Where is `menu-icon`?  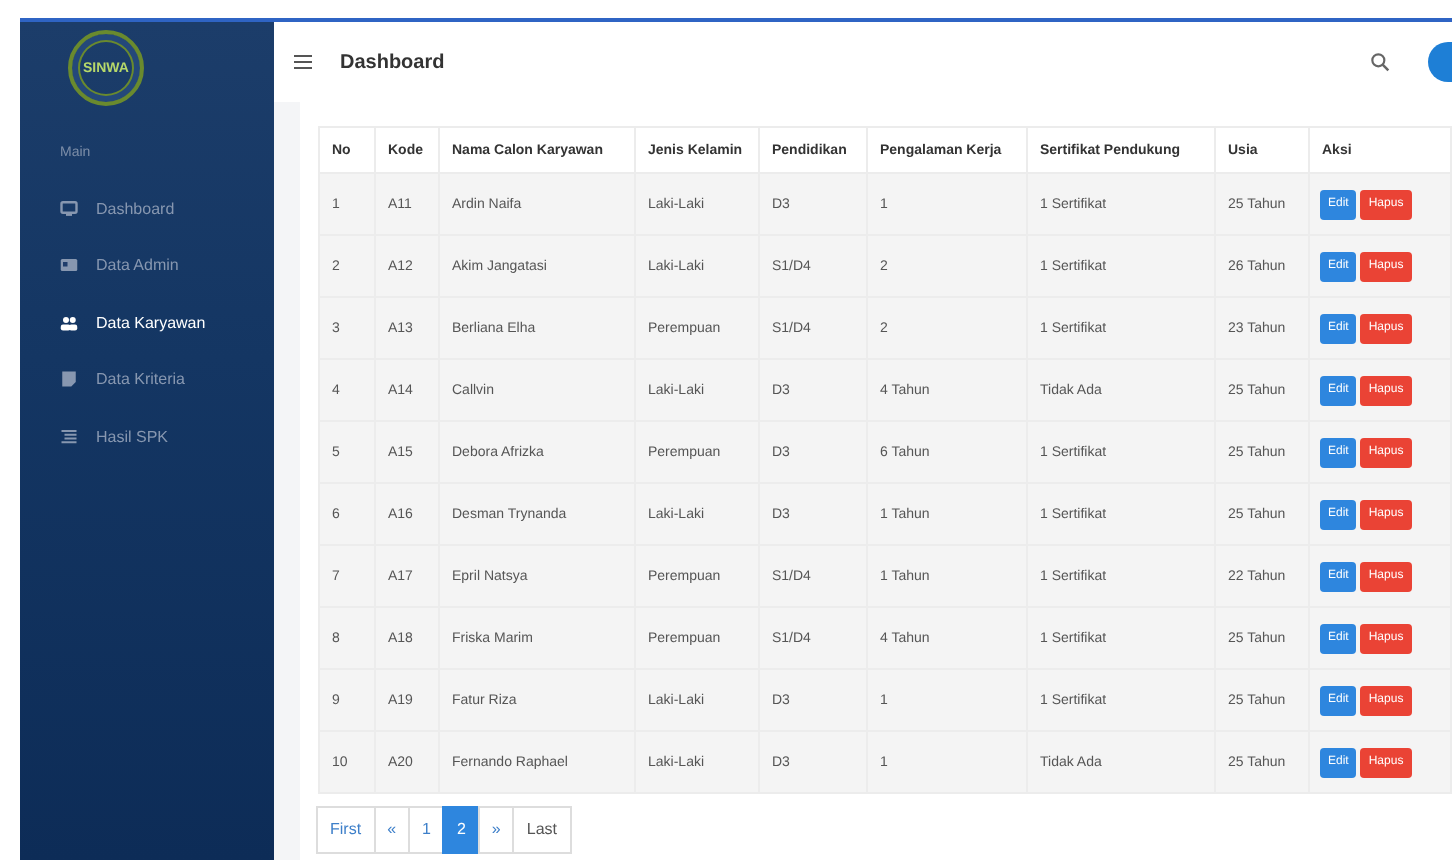 menu-icon is located at coordinates (303, 62).